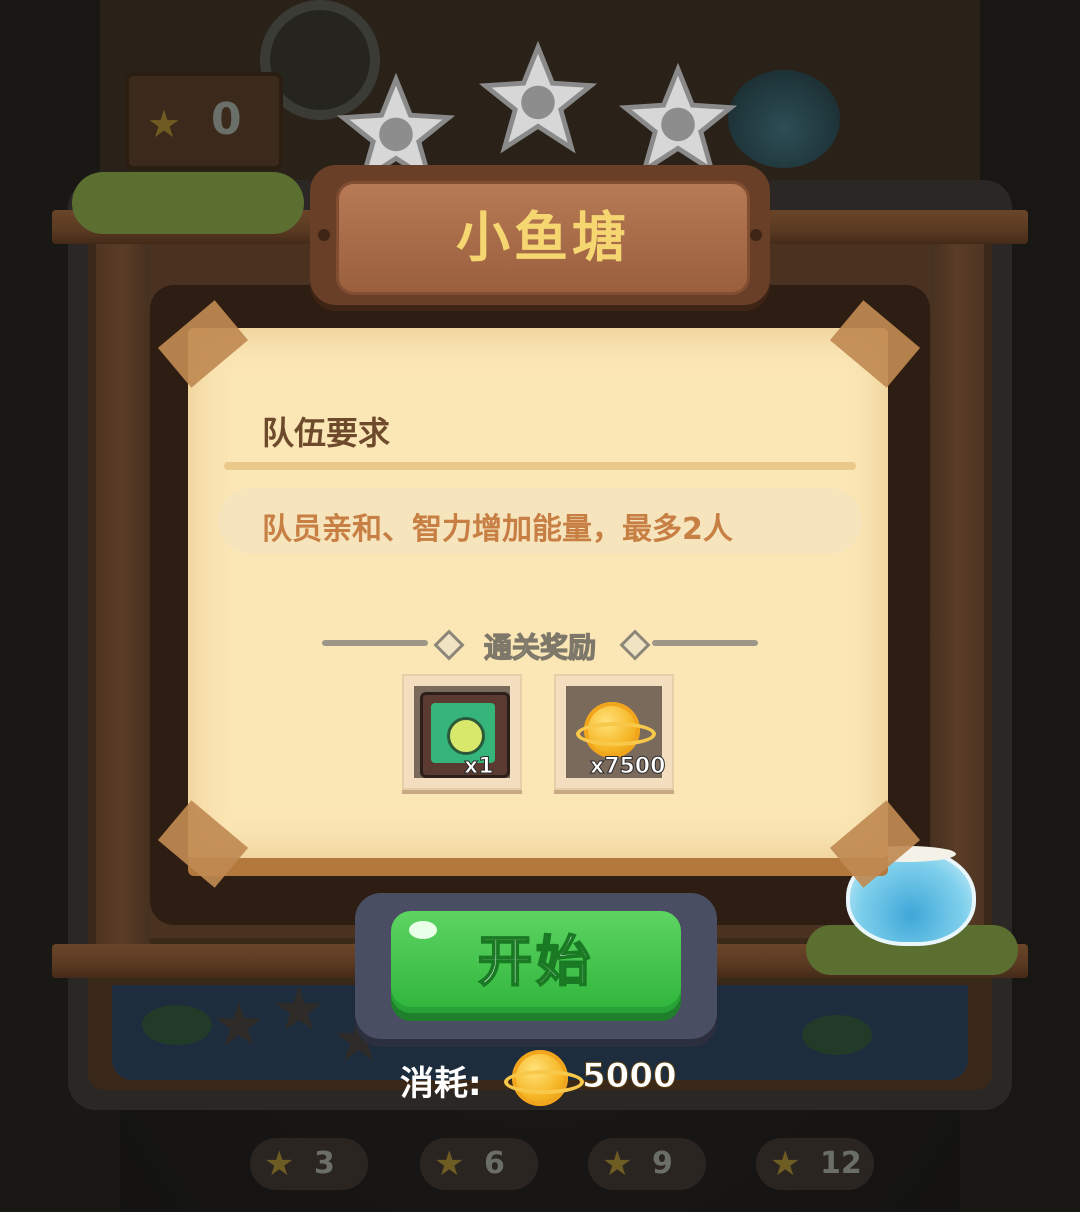 The image size is (1080, 1212). I want to click on star-milestone: ★ 6, so click(479, 1164).